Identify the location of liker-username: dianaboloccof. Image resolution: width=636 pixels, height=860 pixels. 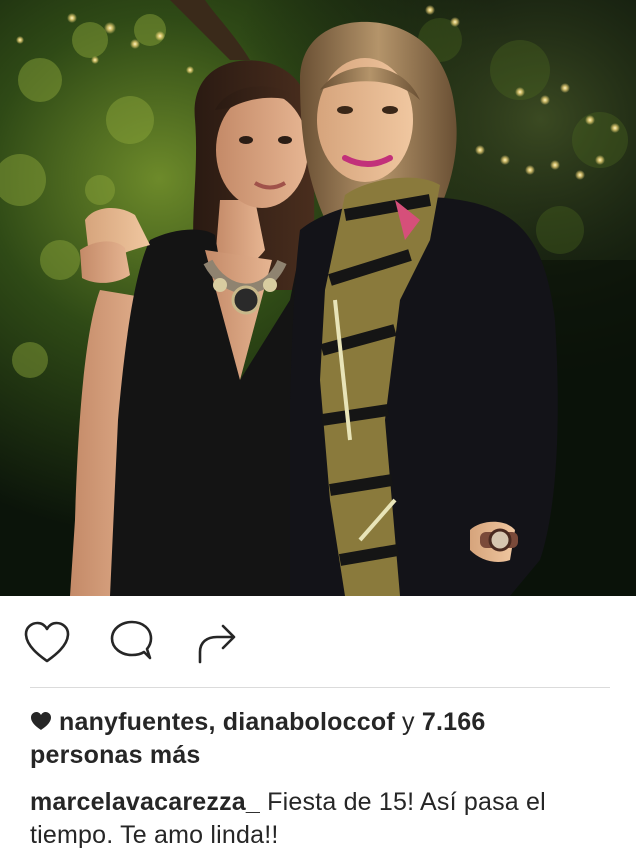
(309, 722).